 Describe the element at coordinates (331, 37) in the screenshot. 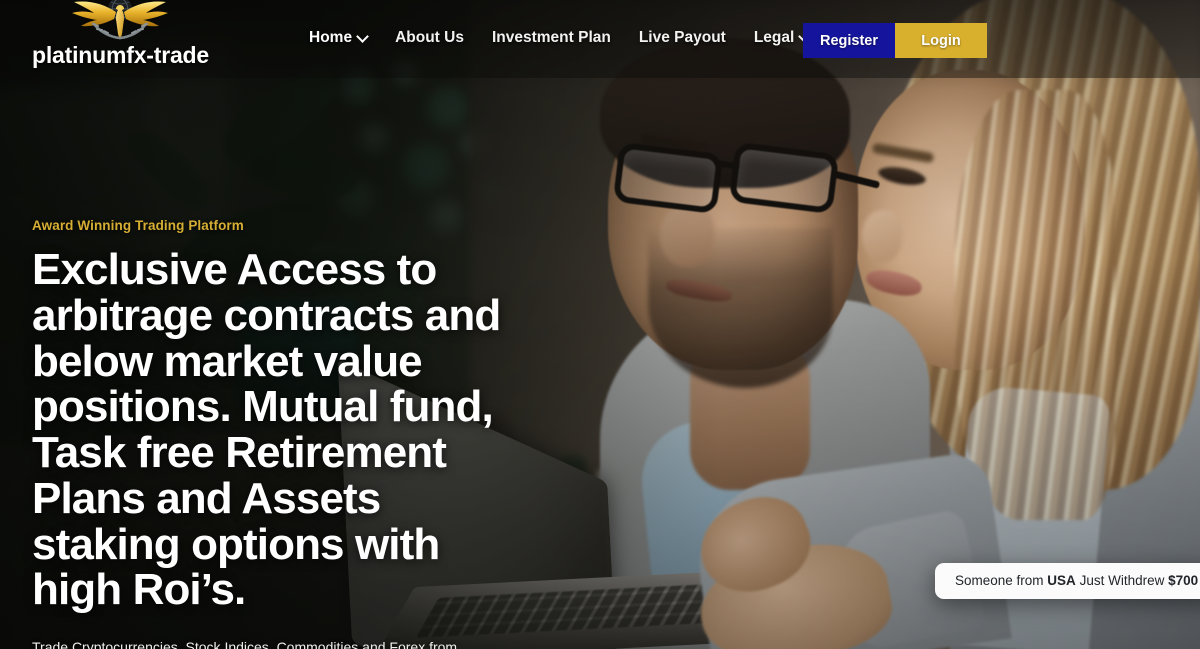

I see `nav-label-home: Home` at that location.